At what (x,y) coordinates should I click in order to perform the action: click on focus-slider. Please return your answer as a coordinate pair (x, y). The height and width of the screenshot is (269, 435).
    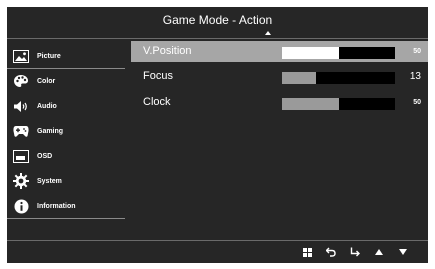
    Looking at the image, I should click on (338, 78).